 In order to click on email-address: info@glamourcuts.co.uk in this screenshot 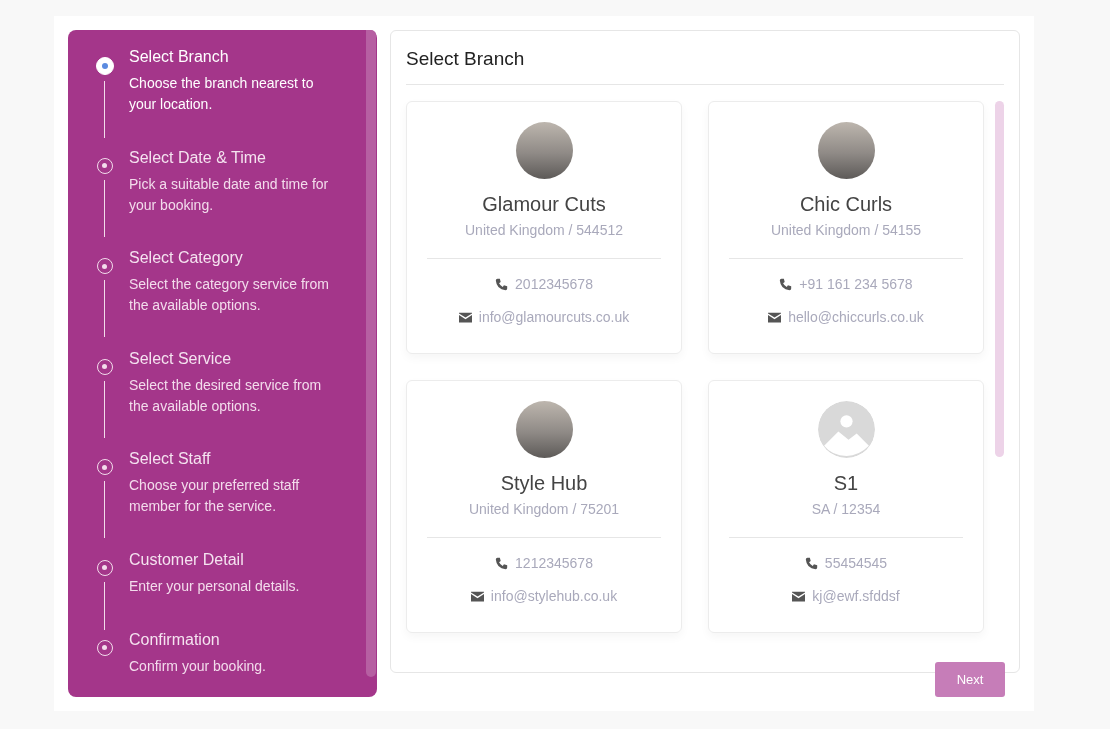, I will do `click(554, 317)`.